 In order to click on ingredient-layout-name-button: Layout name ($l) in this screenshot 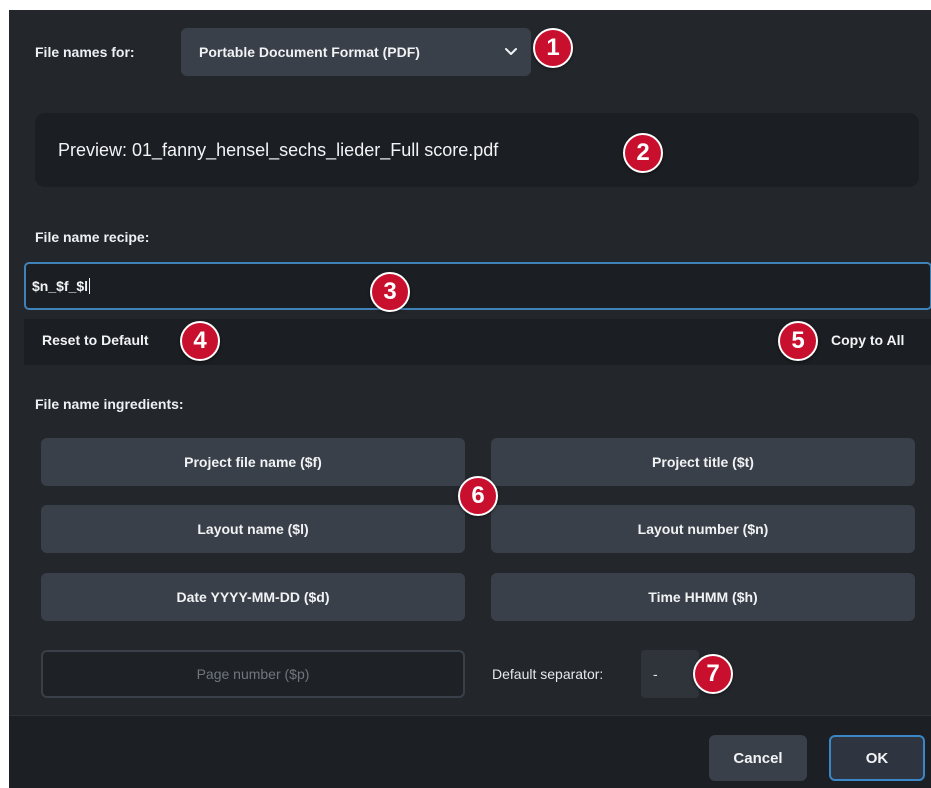, I will do `click(253, 529)`.